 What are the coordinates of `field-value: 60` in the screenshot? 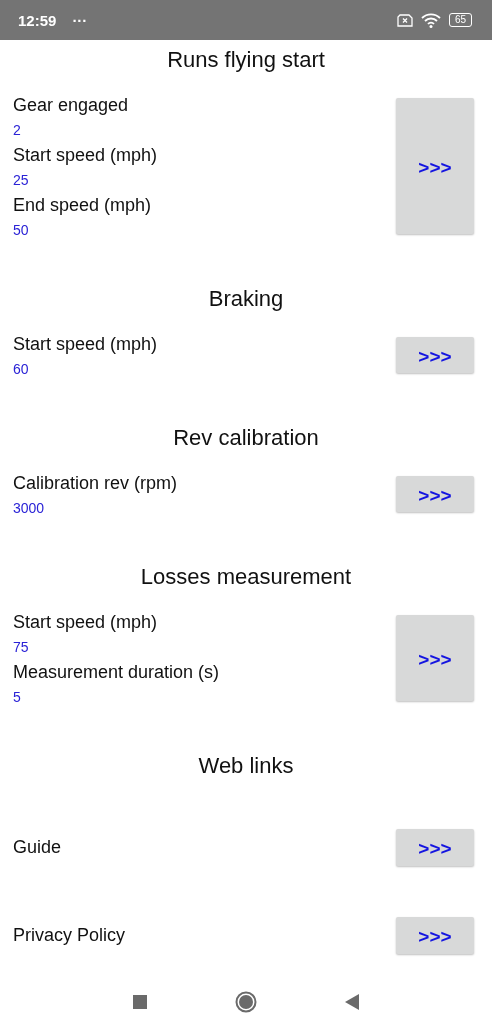 It's located at (204, 369).